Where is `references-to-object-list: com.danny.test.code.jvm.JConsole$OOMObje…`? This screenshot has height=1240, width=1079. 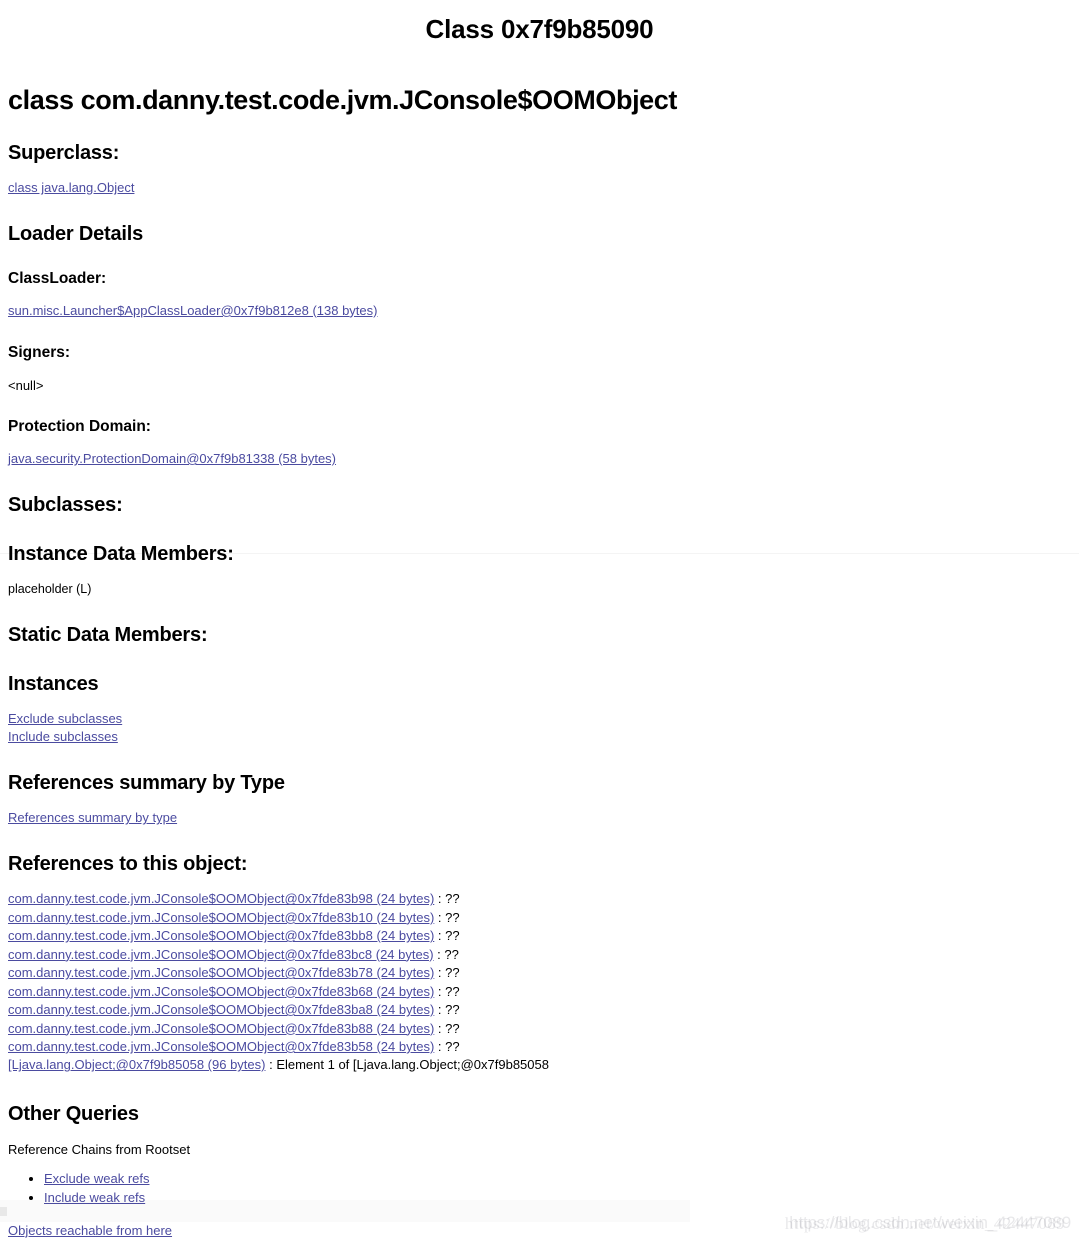 references-to-object-list: com.danny.test.code.jvm.JConsole$OOMObje… is located at coordinates (539, 982).